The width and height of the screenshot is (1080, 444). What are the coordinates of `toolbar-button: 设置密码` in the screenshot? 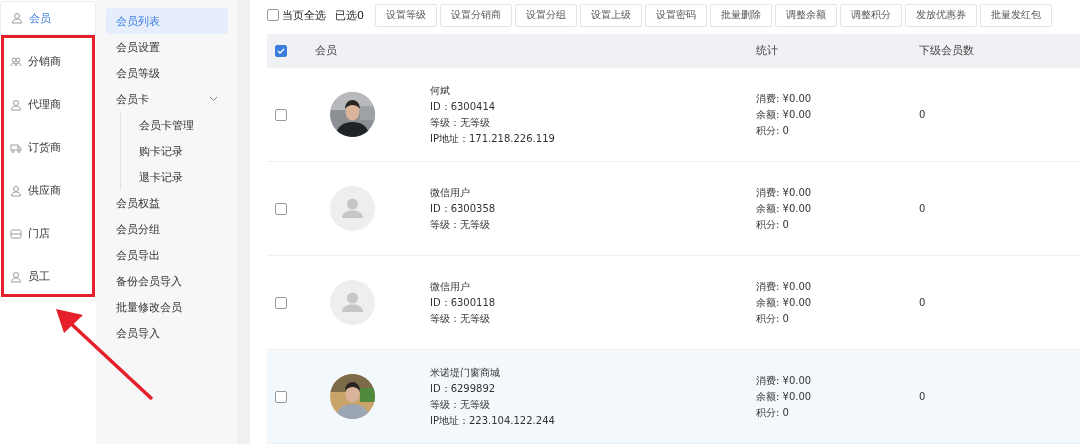 It's located at (676, 15).